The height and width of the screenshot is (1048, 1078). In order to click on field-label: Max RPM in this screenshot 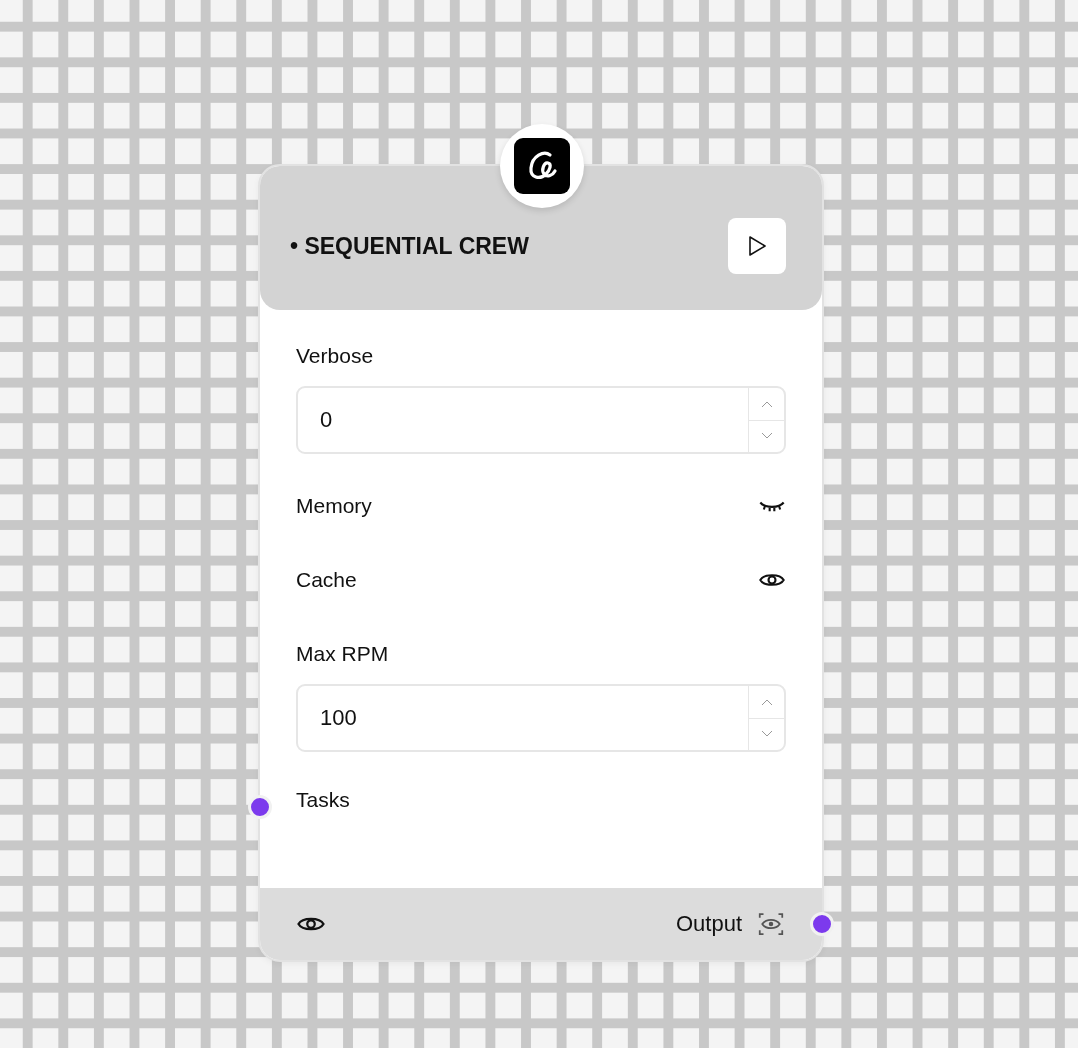, I will do `click(343, 654)`.